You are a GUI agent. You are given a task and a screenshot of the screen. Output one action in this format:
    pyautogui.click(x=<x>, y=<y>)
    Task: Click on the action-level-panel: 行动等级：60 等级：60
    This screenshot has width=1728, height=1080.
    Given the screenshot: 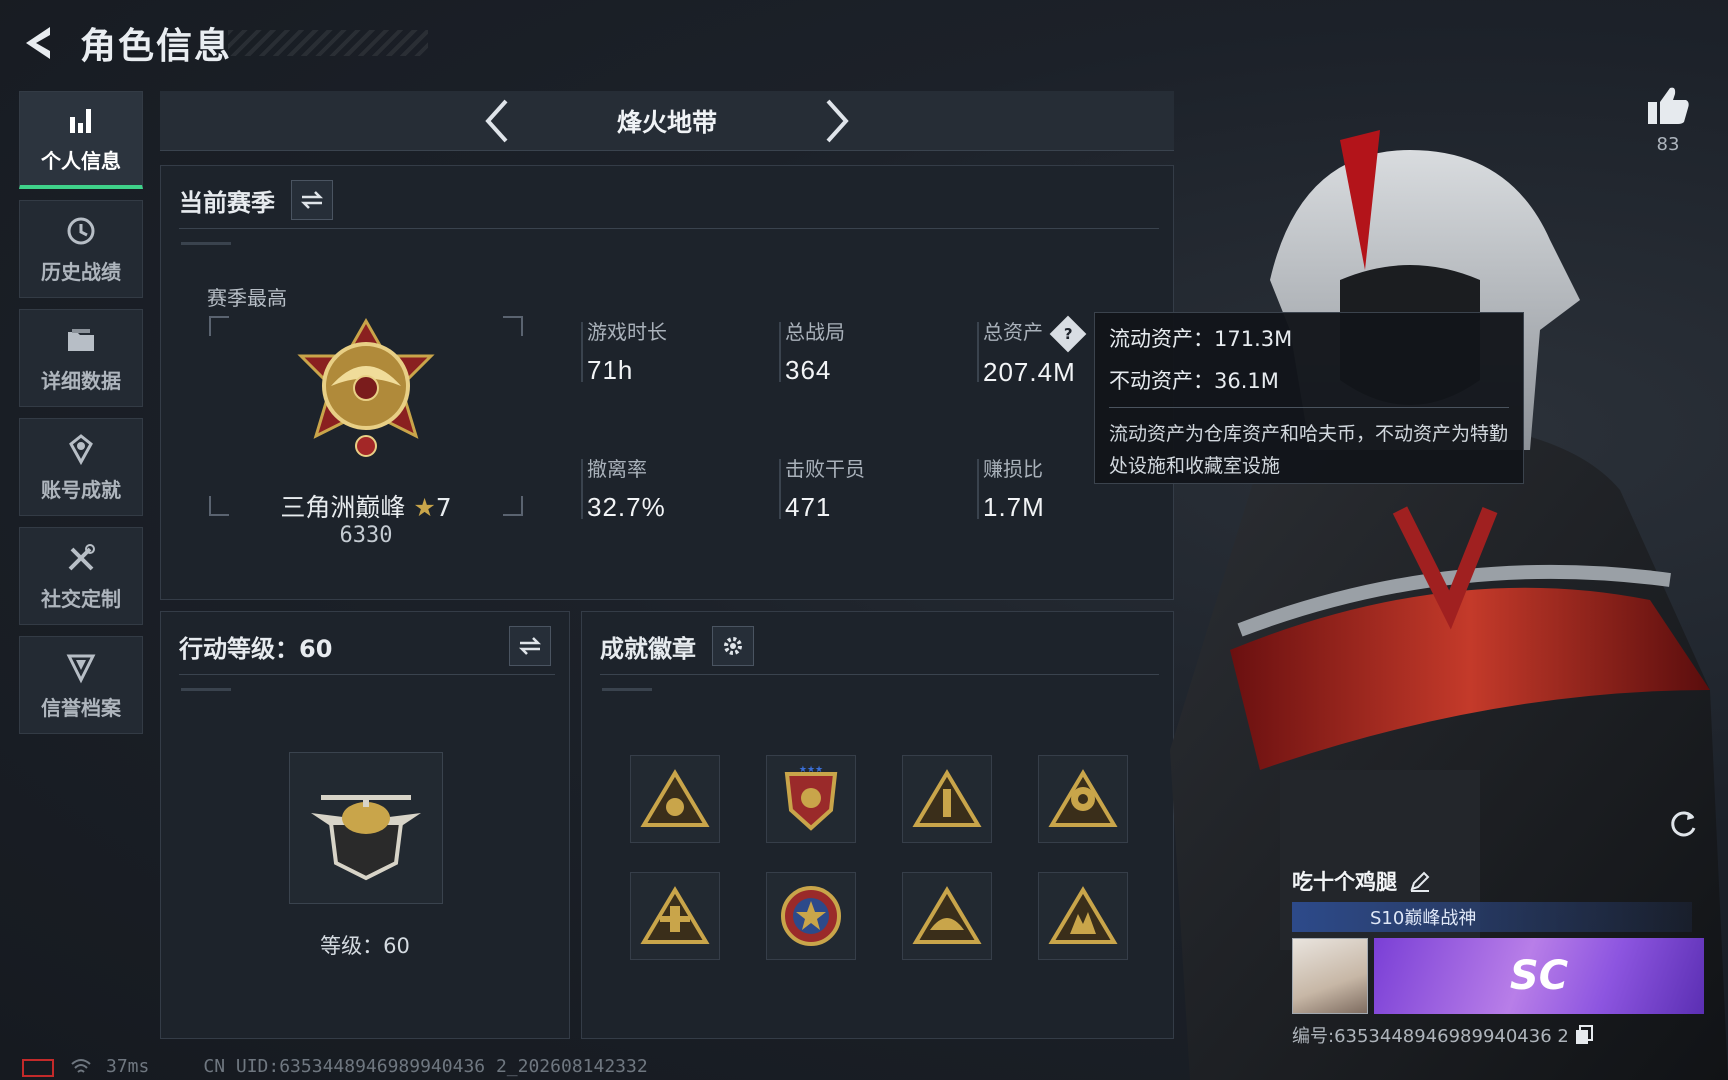 What is the action you would take?
    pyautogui.click(x=365, y=825)
    